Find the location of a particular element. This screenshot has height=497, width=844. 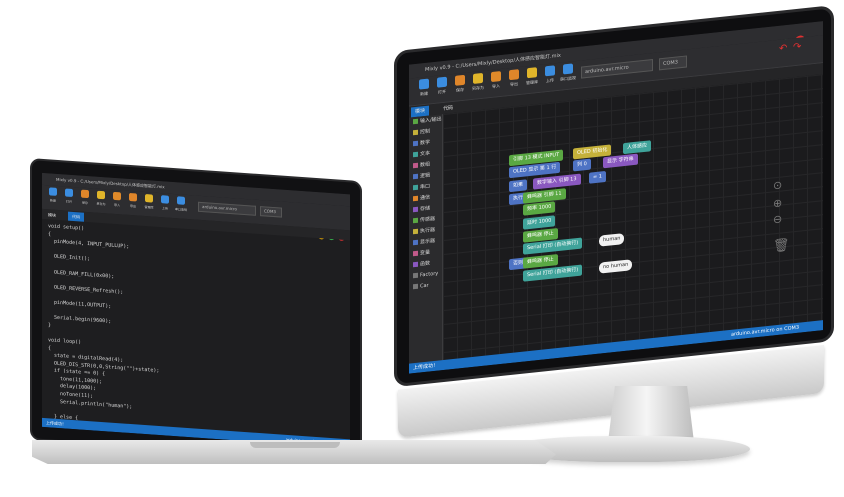

toolbar-button-6: 管理库 is located at coordinates (532, 77).